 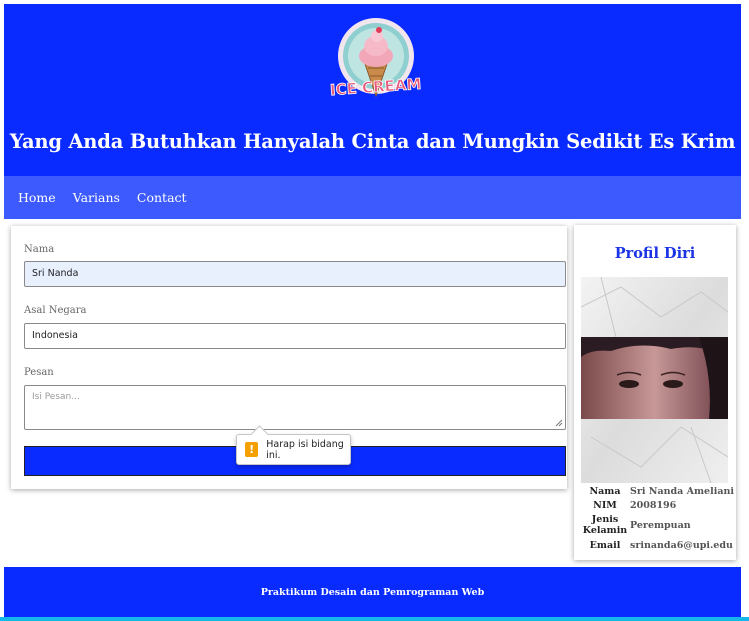 What do you see at coordinates (37, 197) in the screenshot?
I see `nav-item-home: Home` at bounding box center [37, 197].